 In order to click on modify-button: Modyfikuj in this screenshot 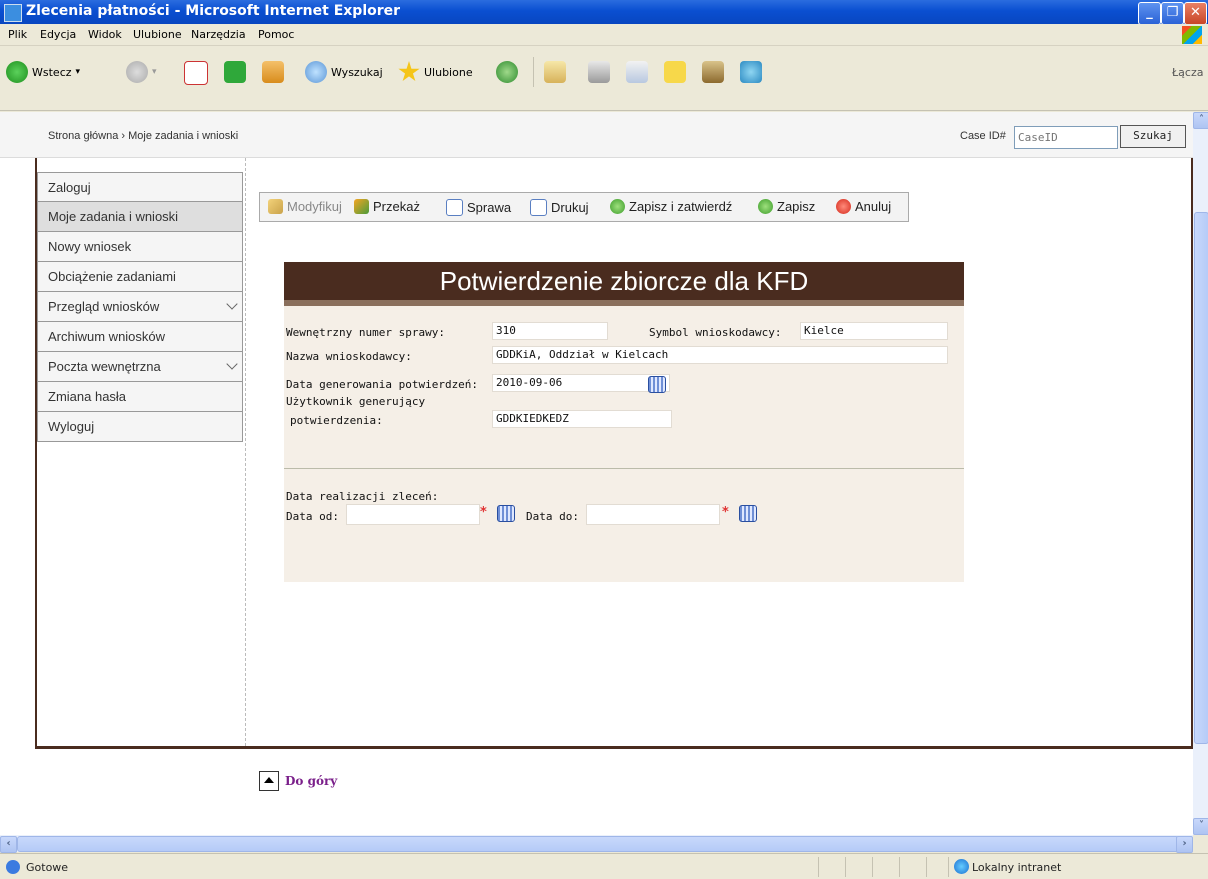, I will do `click(305, 206)`.